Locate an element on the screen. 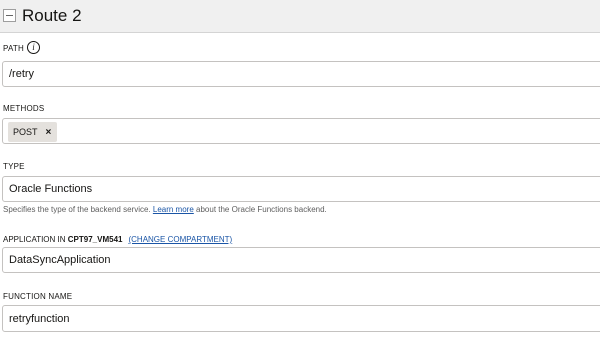 Image resolution: width=600 pixels, height=337 pixels. application-select-value: DataSyncApplication is located at coordinates (60, 260).